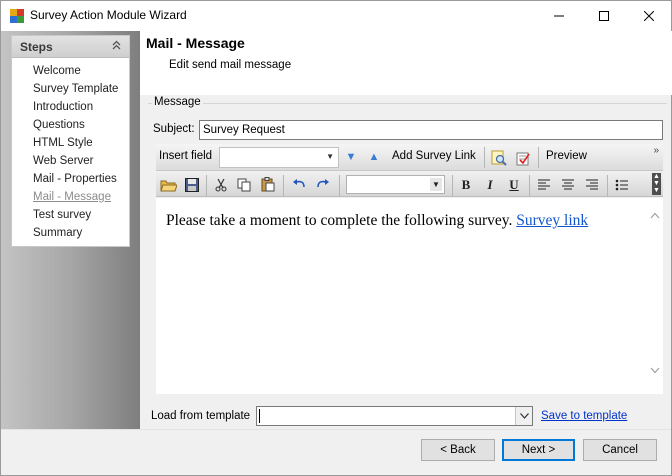 The image size is (672, 476). Describe the element at coordinates (622, 184) in the screenshot. I see `bullet-list-icon` at that location.